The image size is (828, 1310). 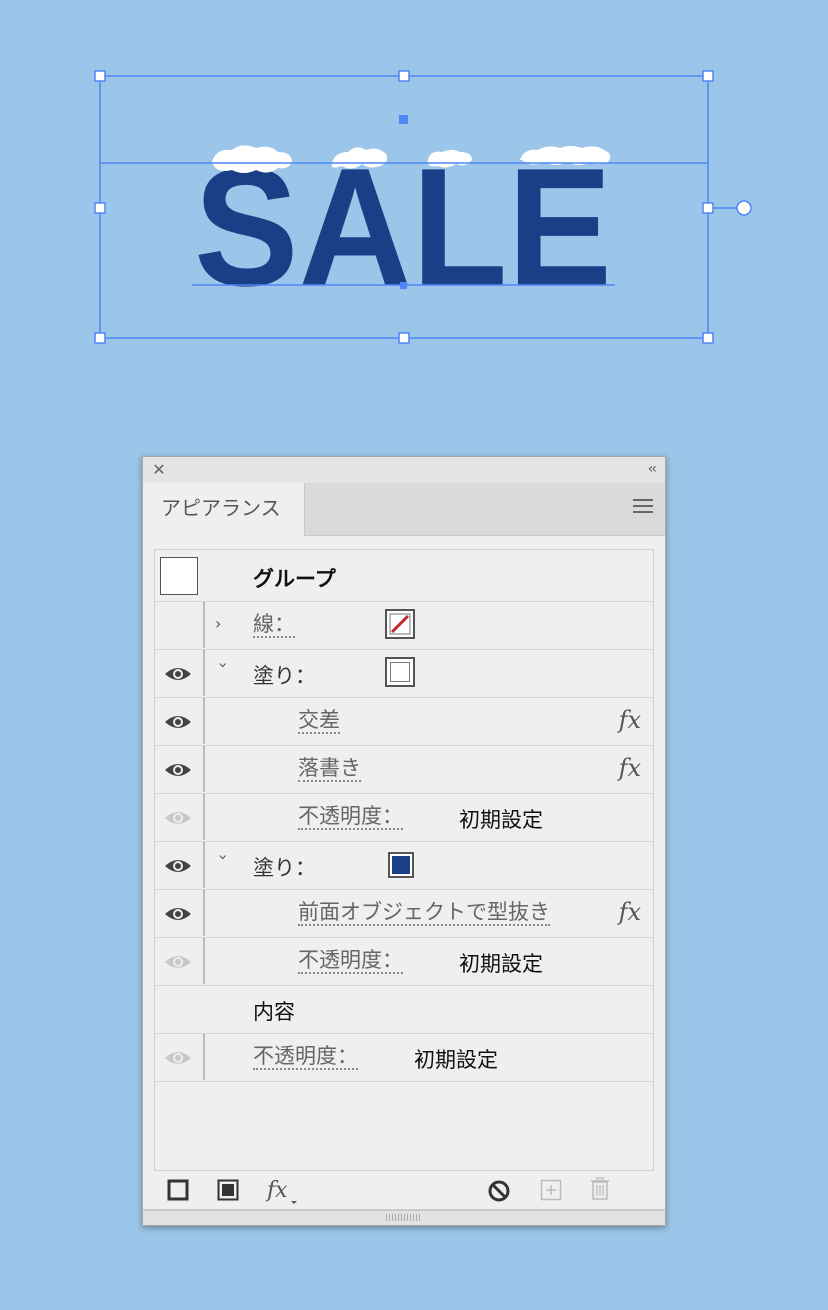 I want to click on grip-lines, so click(x=404, y=1217).